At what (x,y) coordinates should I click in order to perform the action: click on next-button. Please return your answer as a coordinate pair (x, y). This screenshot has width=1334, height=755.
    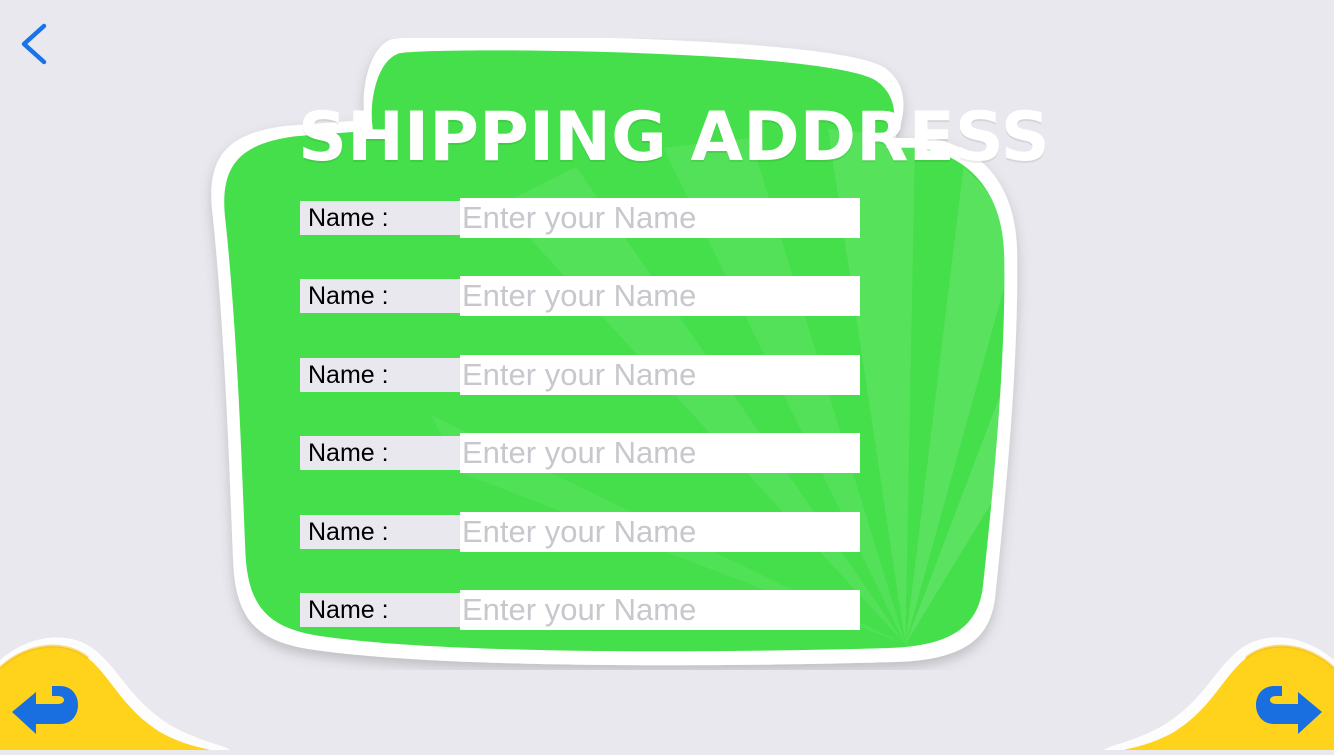
    Looking at the image, I should click on (1219, 690).